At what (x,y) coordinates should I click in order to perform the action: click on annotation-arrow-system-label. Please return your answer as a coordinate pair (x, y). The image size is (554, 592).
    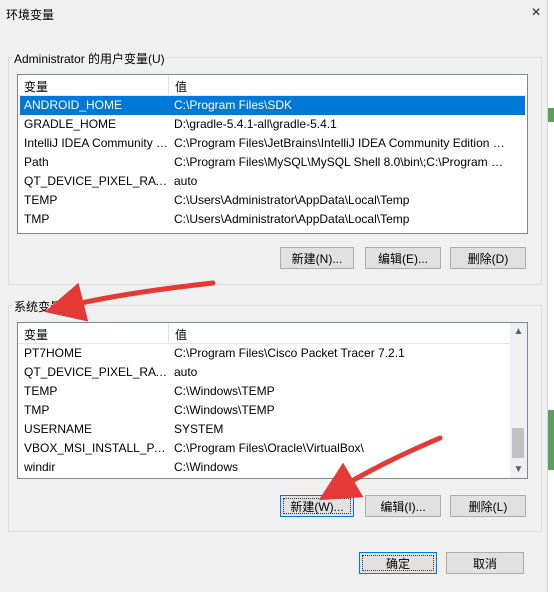
    Looking at the image, I should click on (130, 301).